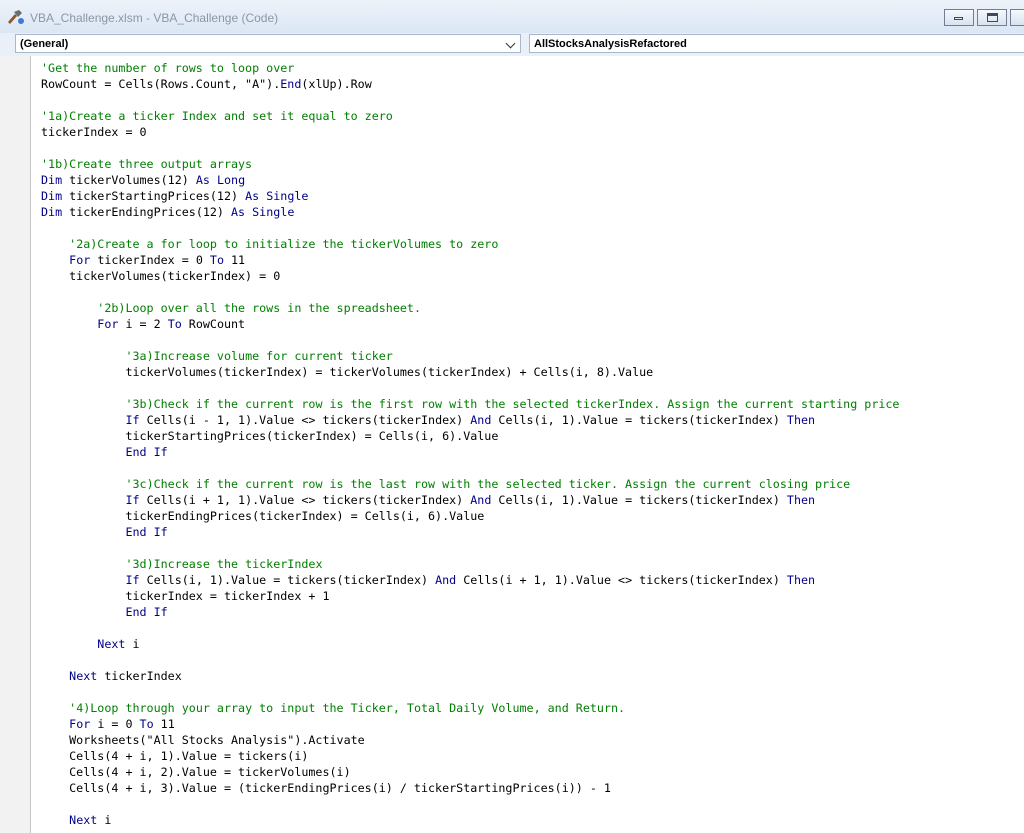 The height and width of the screenshot is (833, 1024). I want to click on chevron-down-icon, so click(510, 43).